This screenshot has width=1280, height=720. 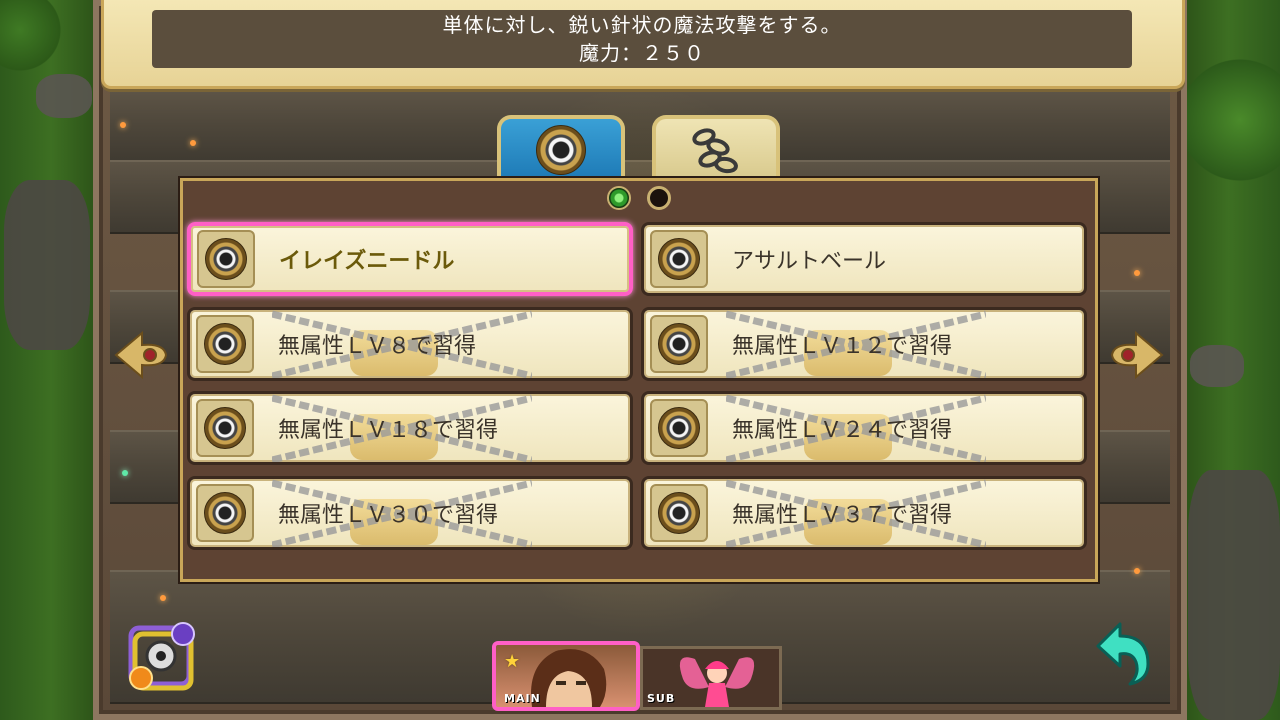 What do you see at coordinates (566, 676) in the screenshot?
I see `main-character-portrait: ★ MAIN` at bounding box center [566, 676].